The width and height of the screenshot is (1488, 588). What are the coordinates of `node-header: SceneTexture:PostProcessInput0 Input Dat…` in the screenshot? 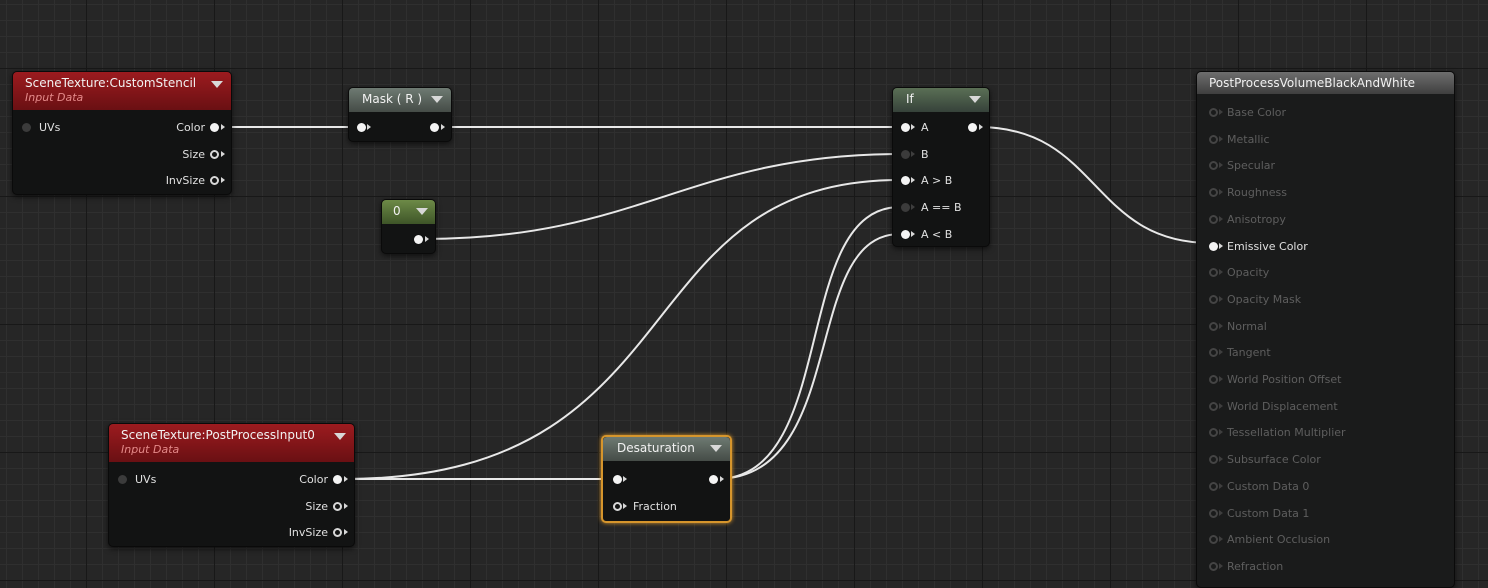 It's located at (231, 443).